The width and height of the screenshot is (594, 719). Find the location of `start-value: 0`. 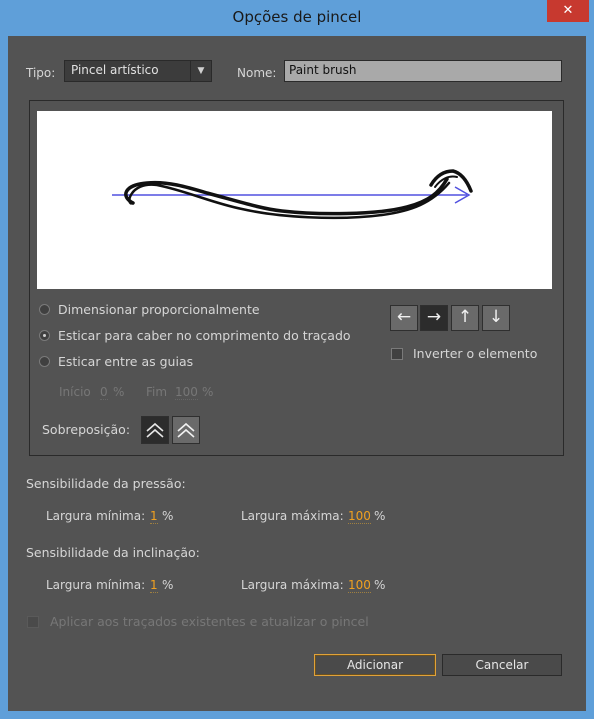

start-value: 0 is located at coordinates (104, 392).